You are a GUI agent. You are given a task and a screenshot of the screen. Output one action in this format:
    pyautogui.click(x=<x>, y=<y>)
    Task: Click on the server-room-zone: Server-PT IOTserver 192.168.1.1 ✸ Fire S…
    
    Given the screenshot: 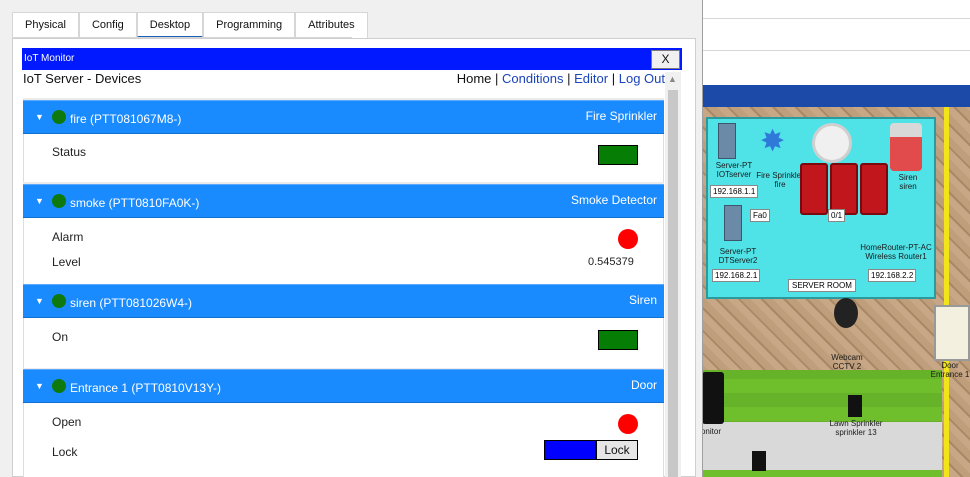 What is the action you would take?
    pyautogui.click(x=821, y=208)
    